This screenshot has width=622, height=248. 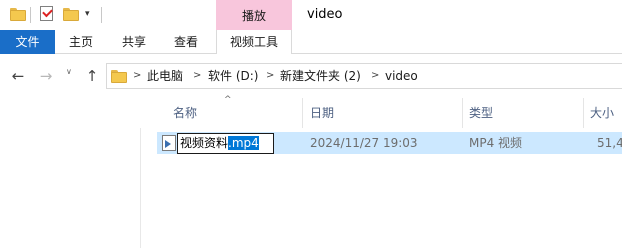 What do you see at coordinates (87, 14) in the screenshot?
I see `customize-quick-access-icon: ▾` at bounding box center [87, 14].